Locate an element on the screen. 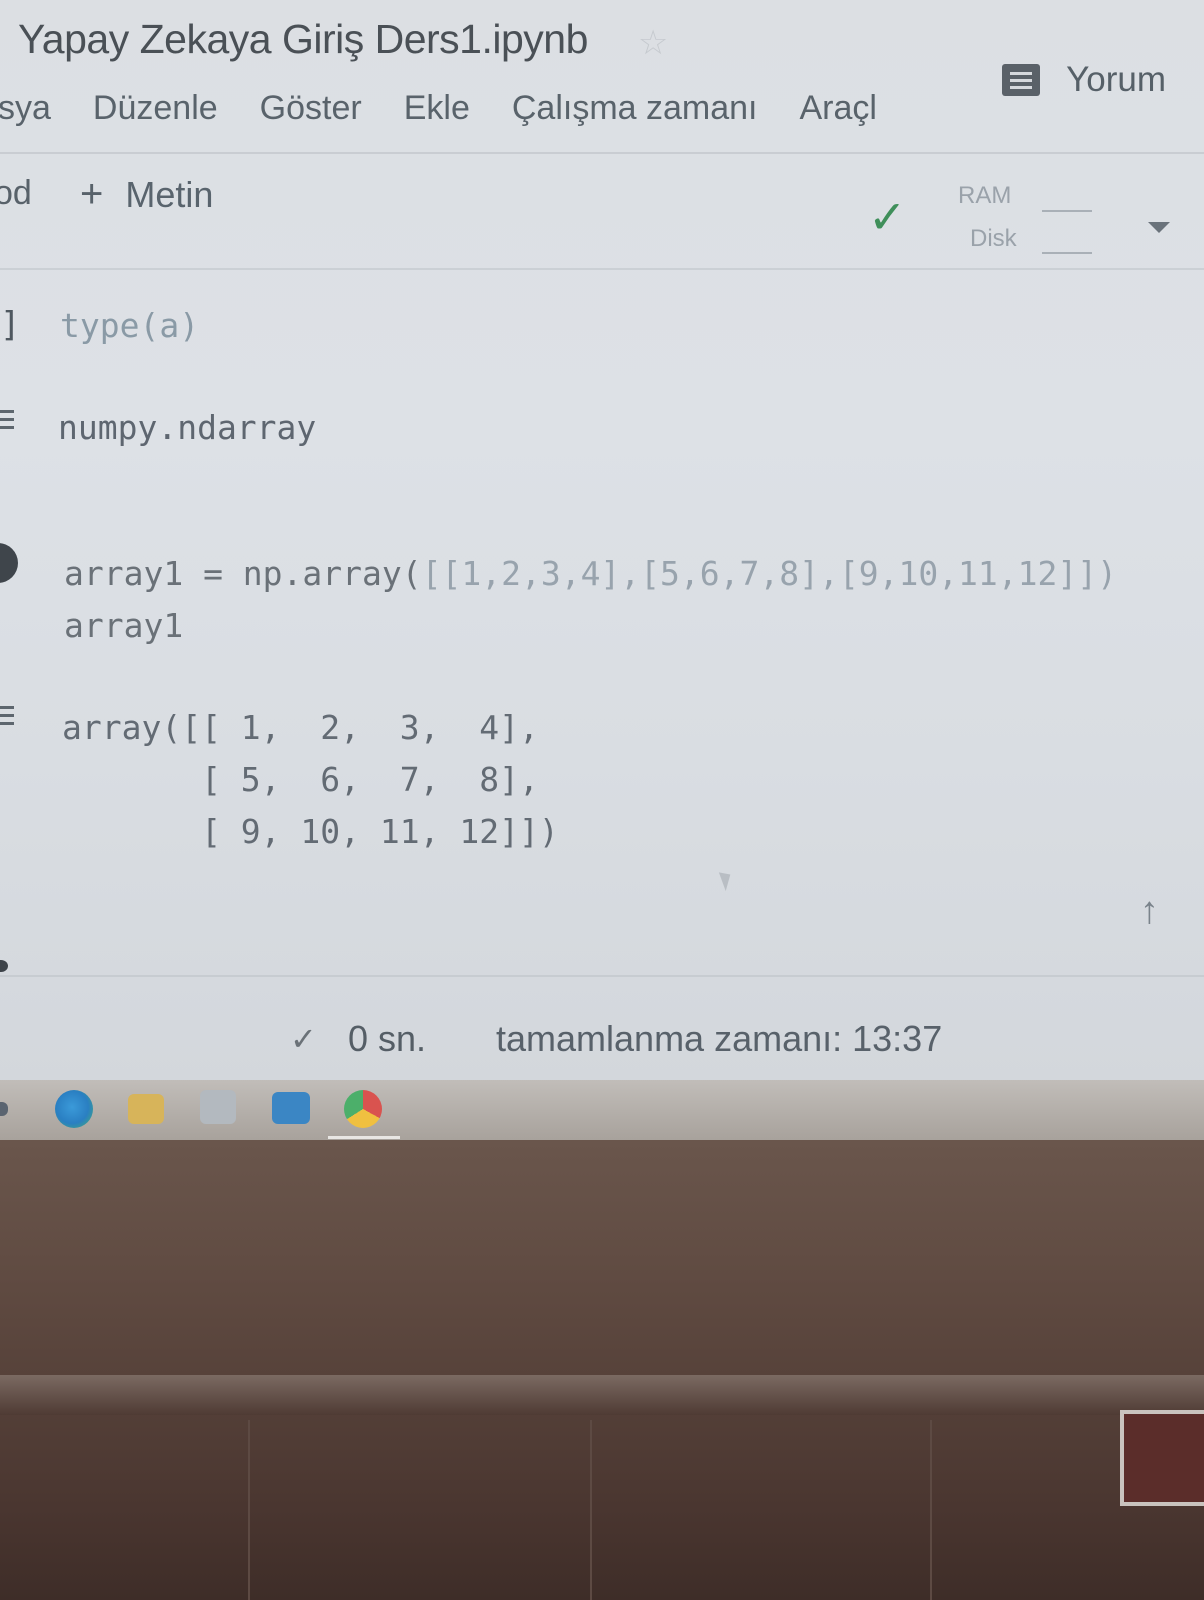 This screenshot has height=1600, width=1204. cell-1-output: numpy.ndarray is located at coordinates (187, 427).